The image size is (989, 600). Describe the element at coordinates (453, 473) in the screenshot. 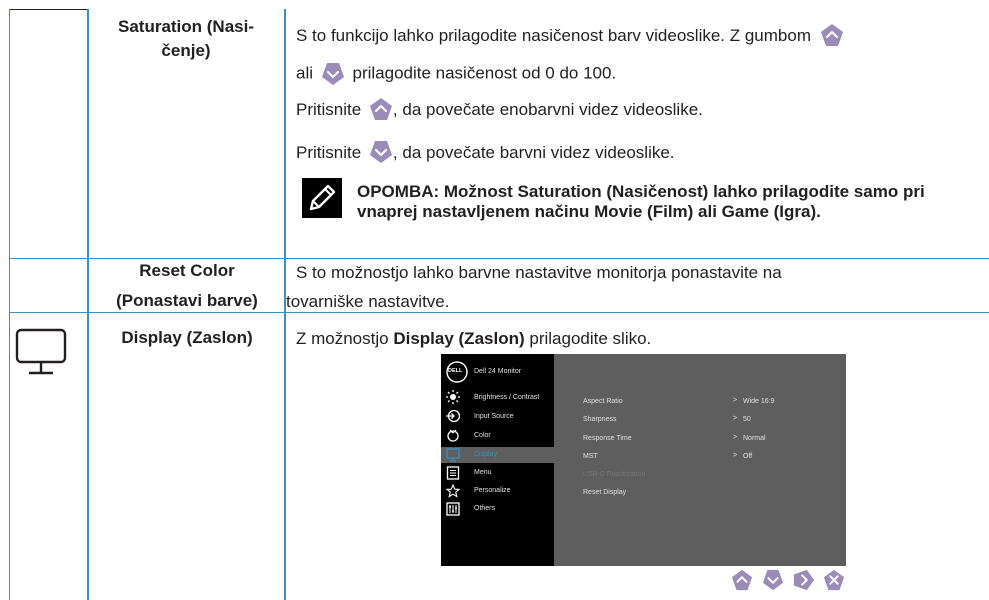

I see `menu-icon` at that location.